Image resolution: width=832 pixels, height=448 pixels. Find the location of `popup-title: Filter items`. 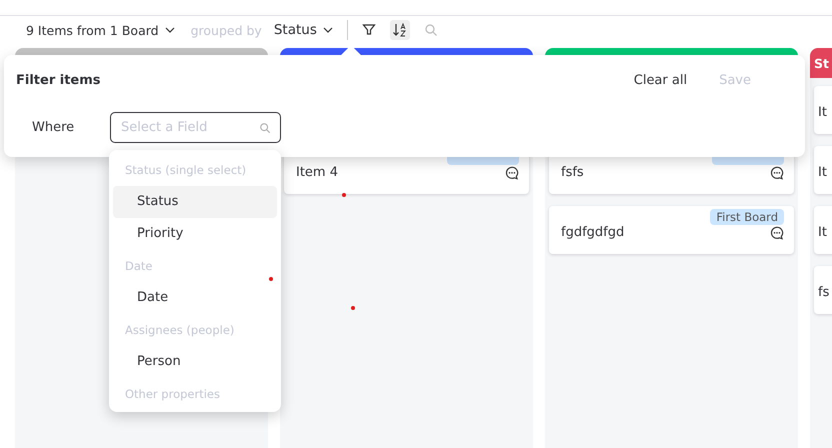

popup-title: Filter items is located at coordinates (59, 80).